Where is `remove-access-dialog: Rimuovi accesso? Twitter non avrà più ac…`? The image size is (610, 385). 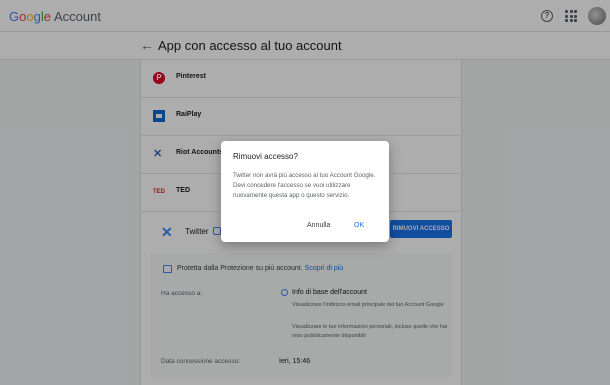 remove-access-dialog: Rimuovi accesso? Twitter non avrà più ac… is located at coordinates (305, 191).